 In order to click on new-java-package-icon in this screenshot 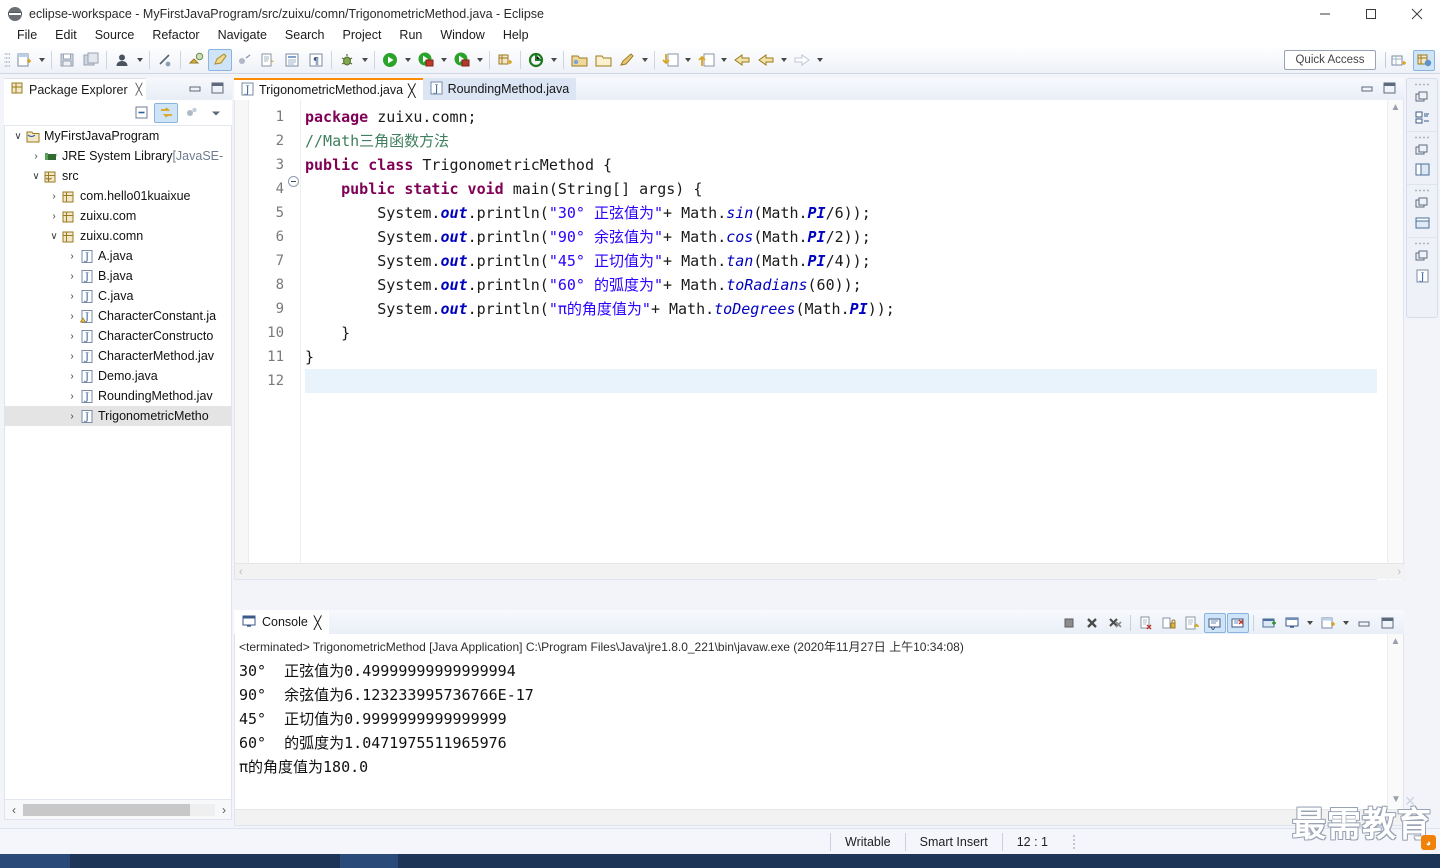, I will do `click(505, 60)`.